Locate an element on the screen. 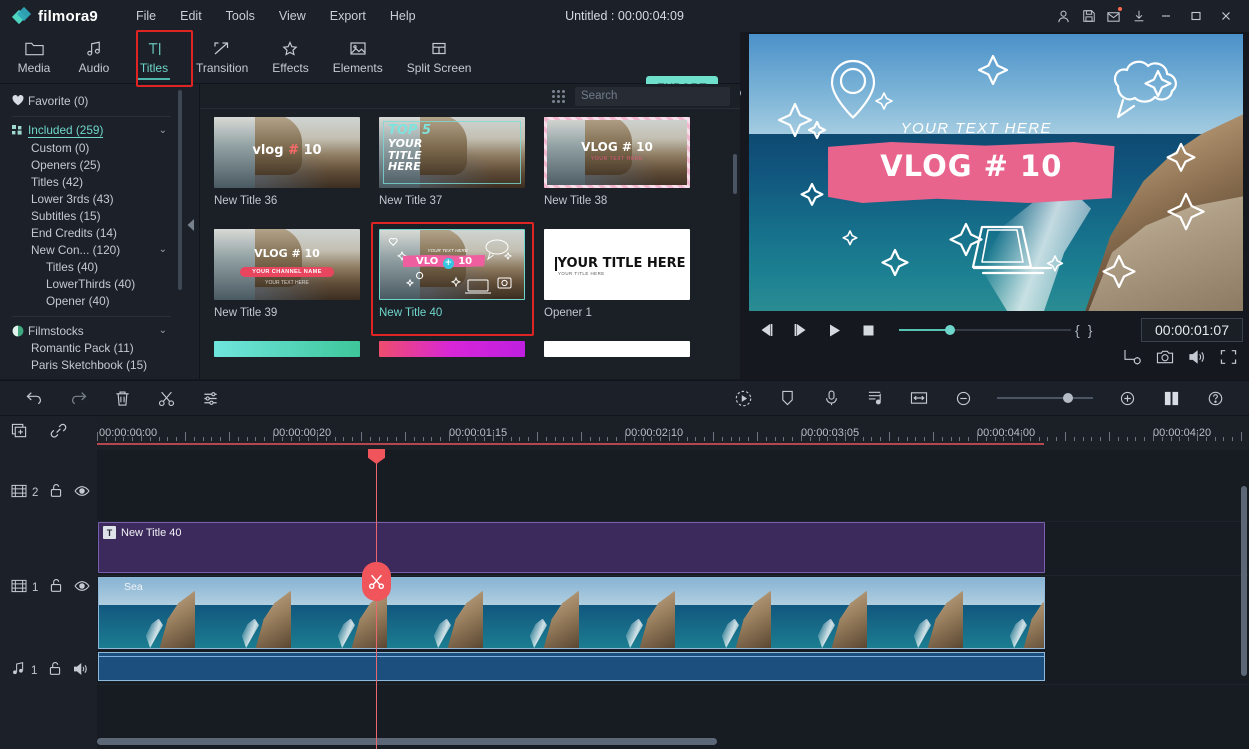 Image resolution: width=1249 pixels, height=749 pixels. maximize-button is located at coordinates (1196, 16).